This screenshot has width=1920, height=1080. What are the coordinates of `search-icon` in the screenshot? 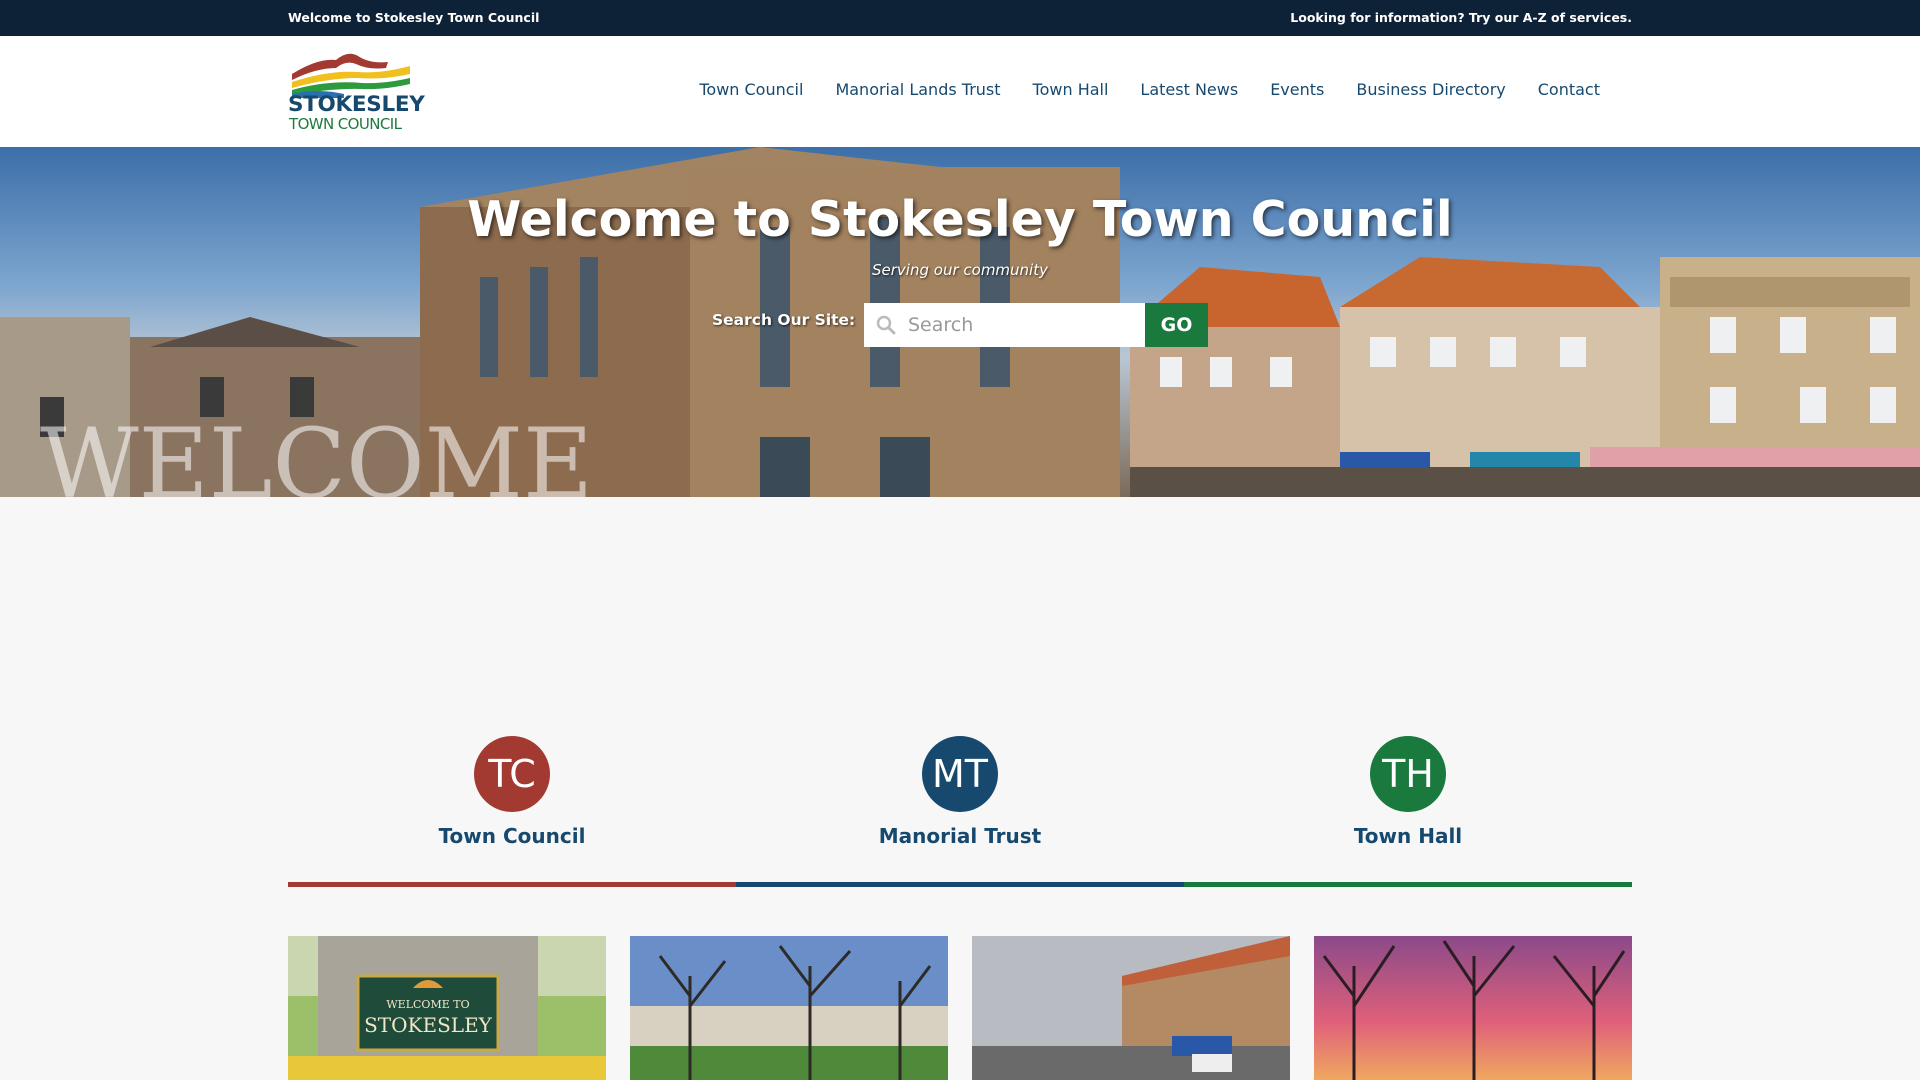 It's located at (886, 325).